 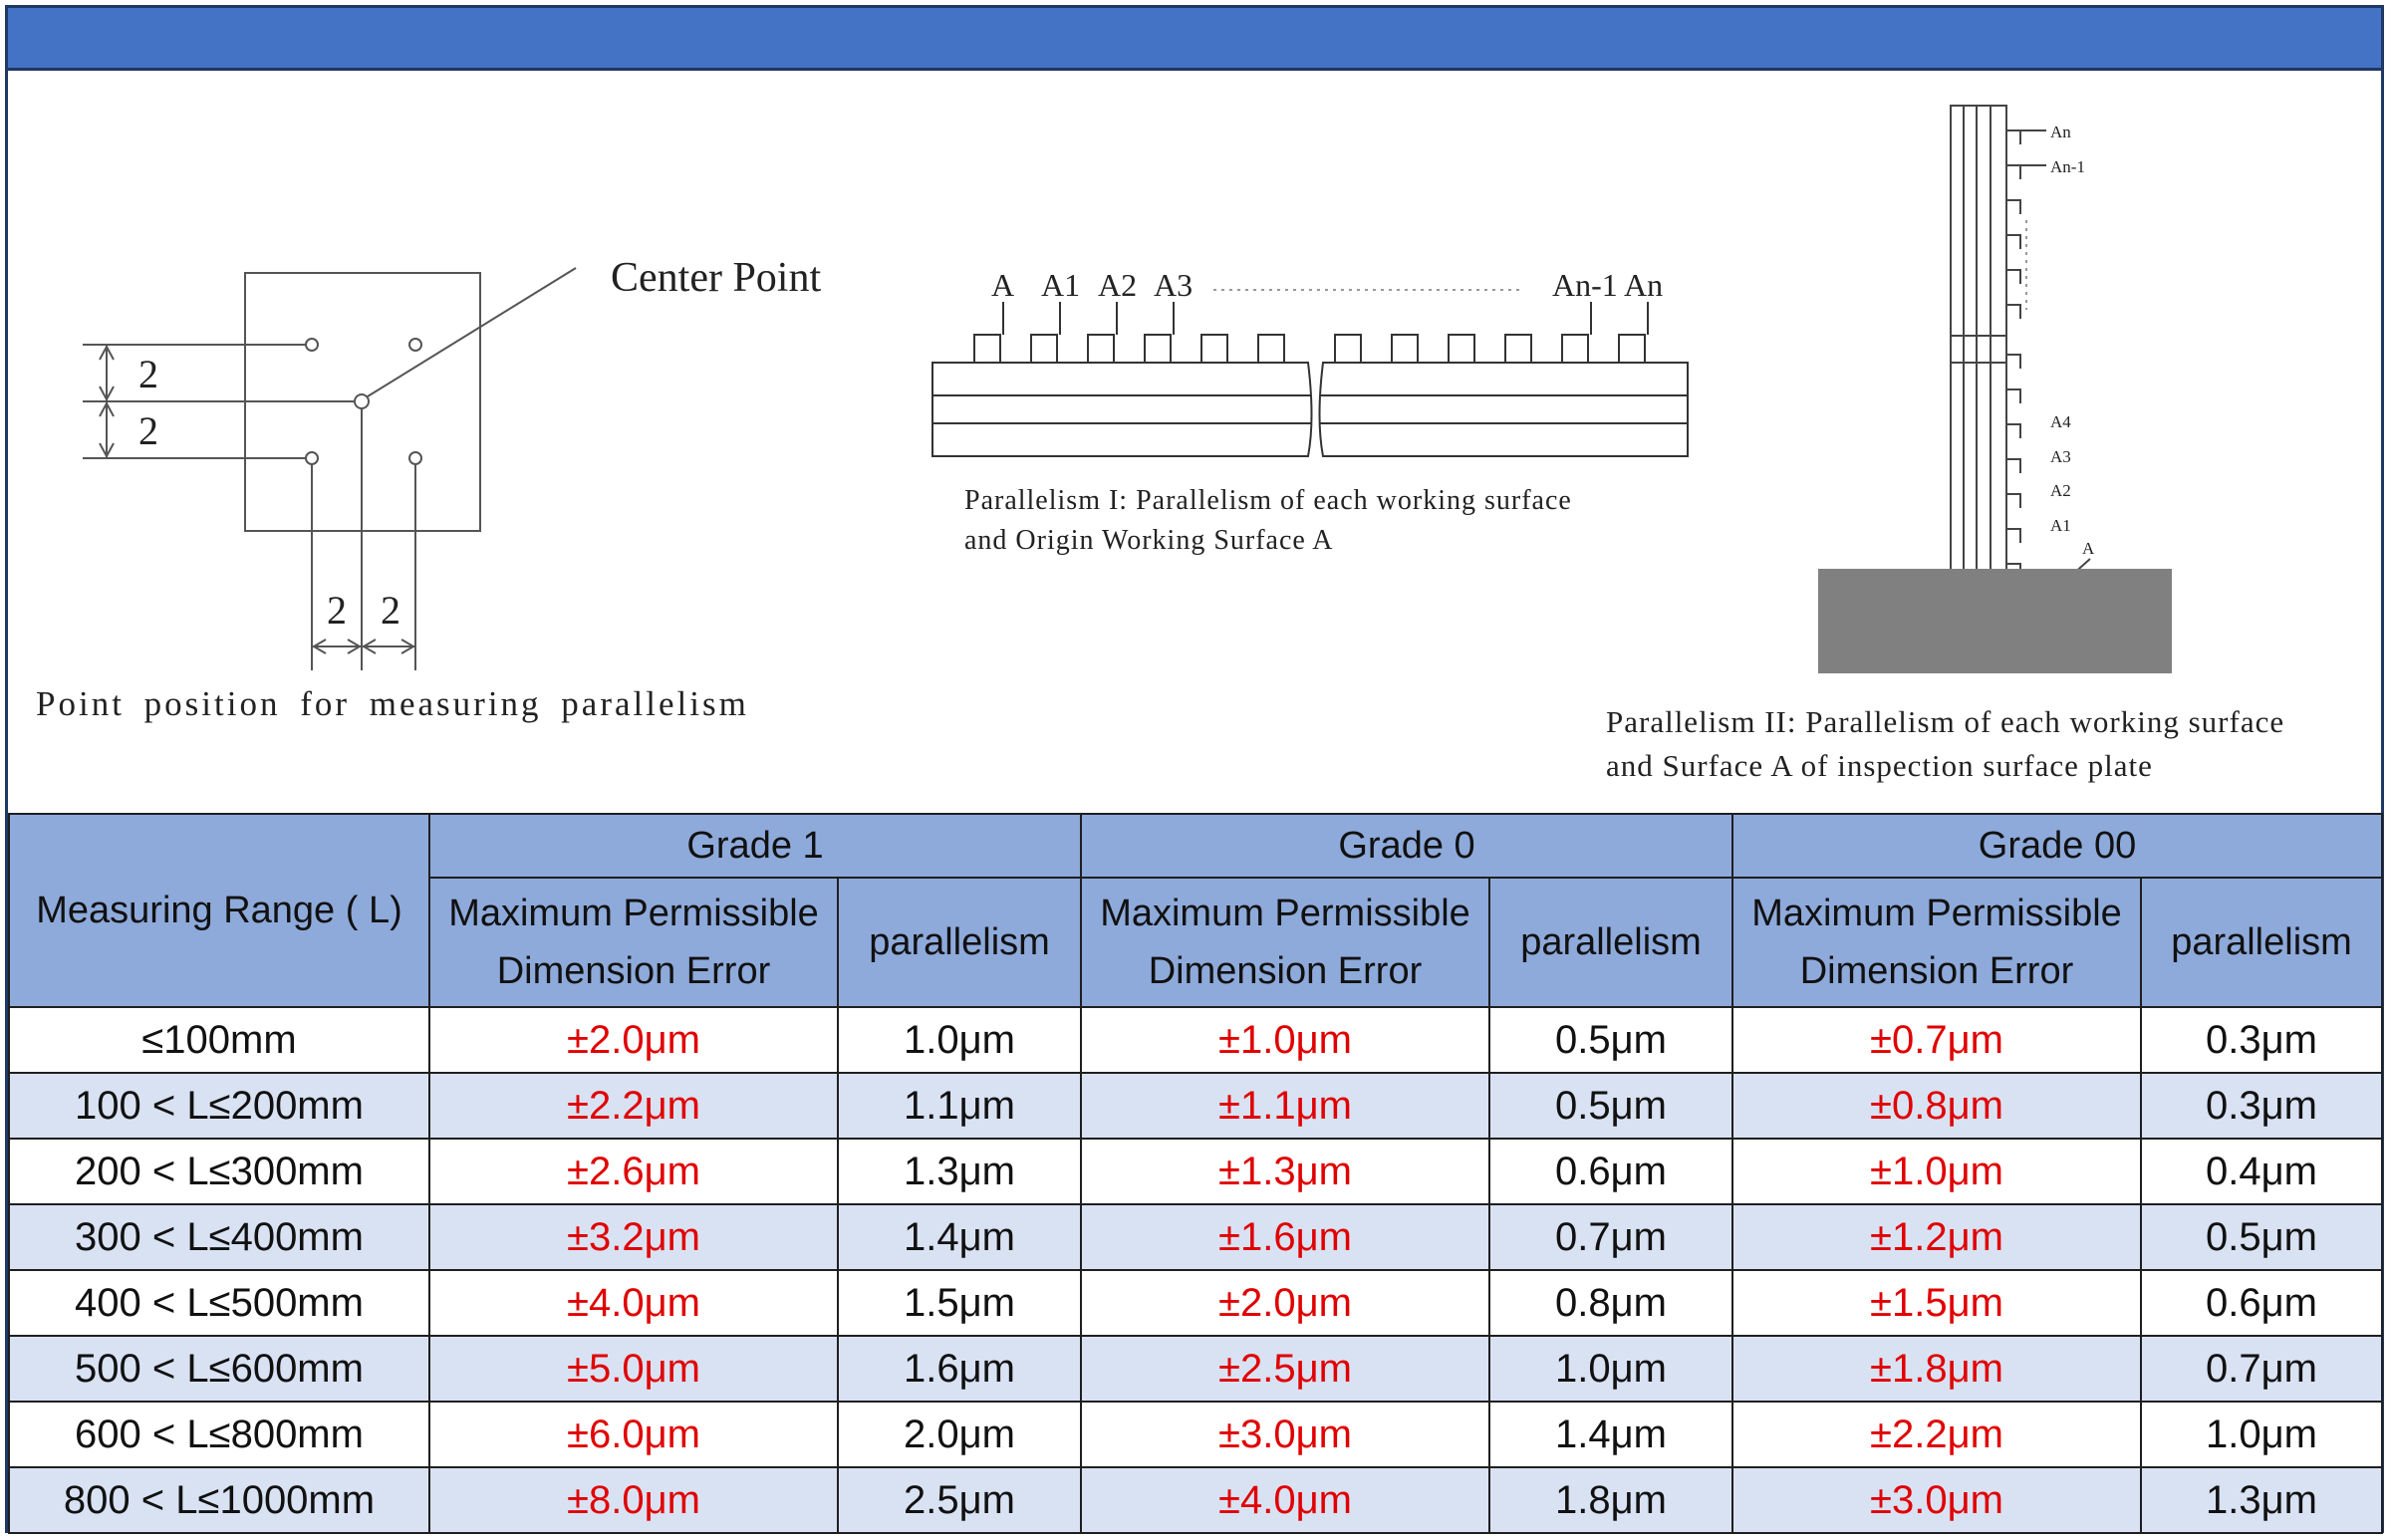 I want to click on center-point-marker, so click(x=362, y=401).